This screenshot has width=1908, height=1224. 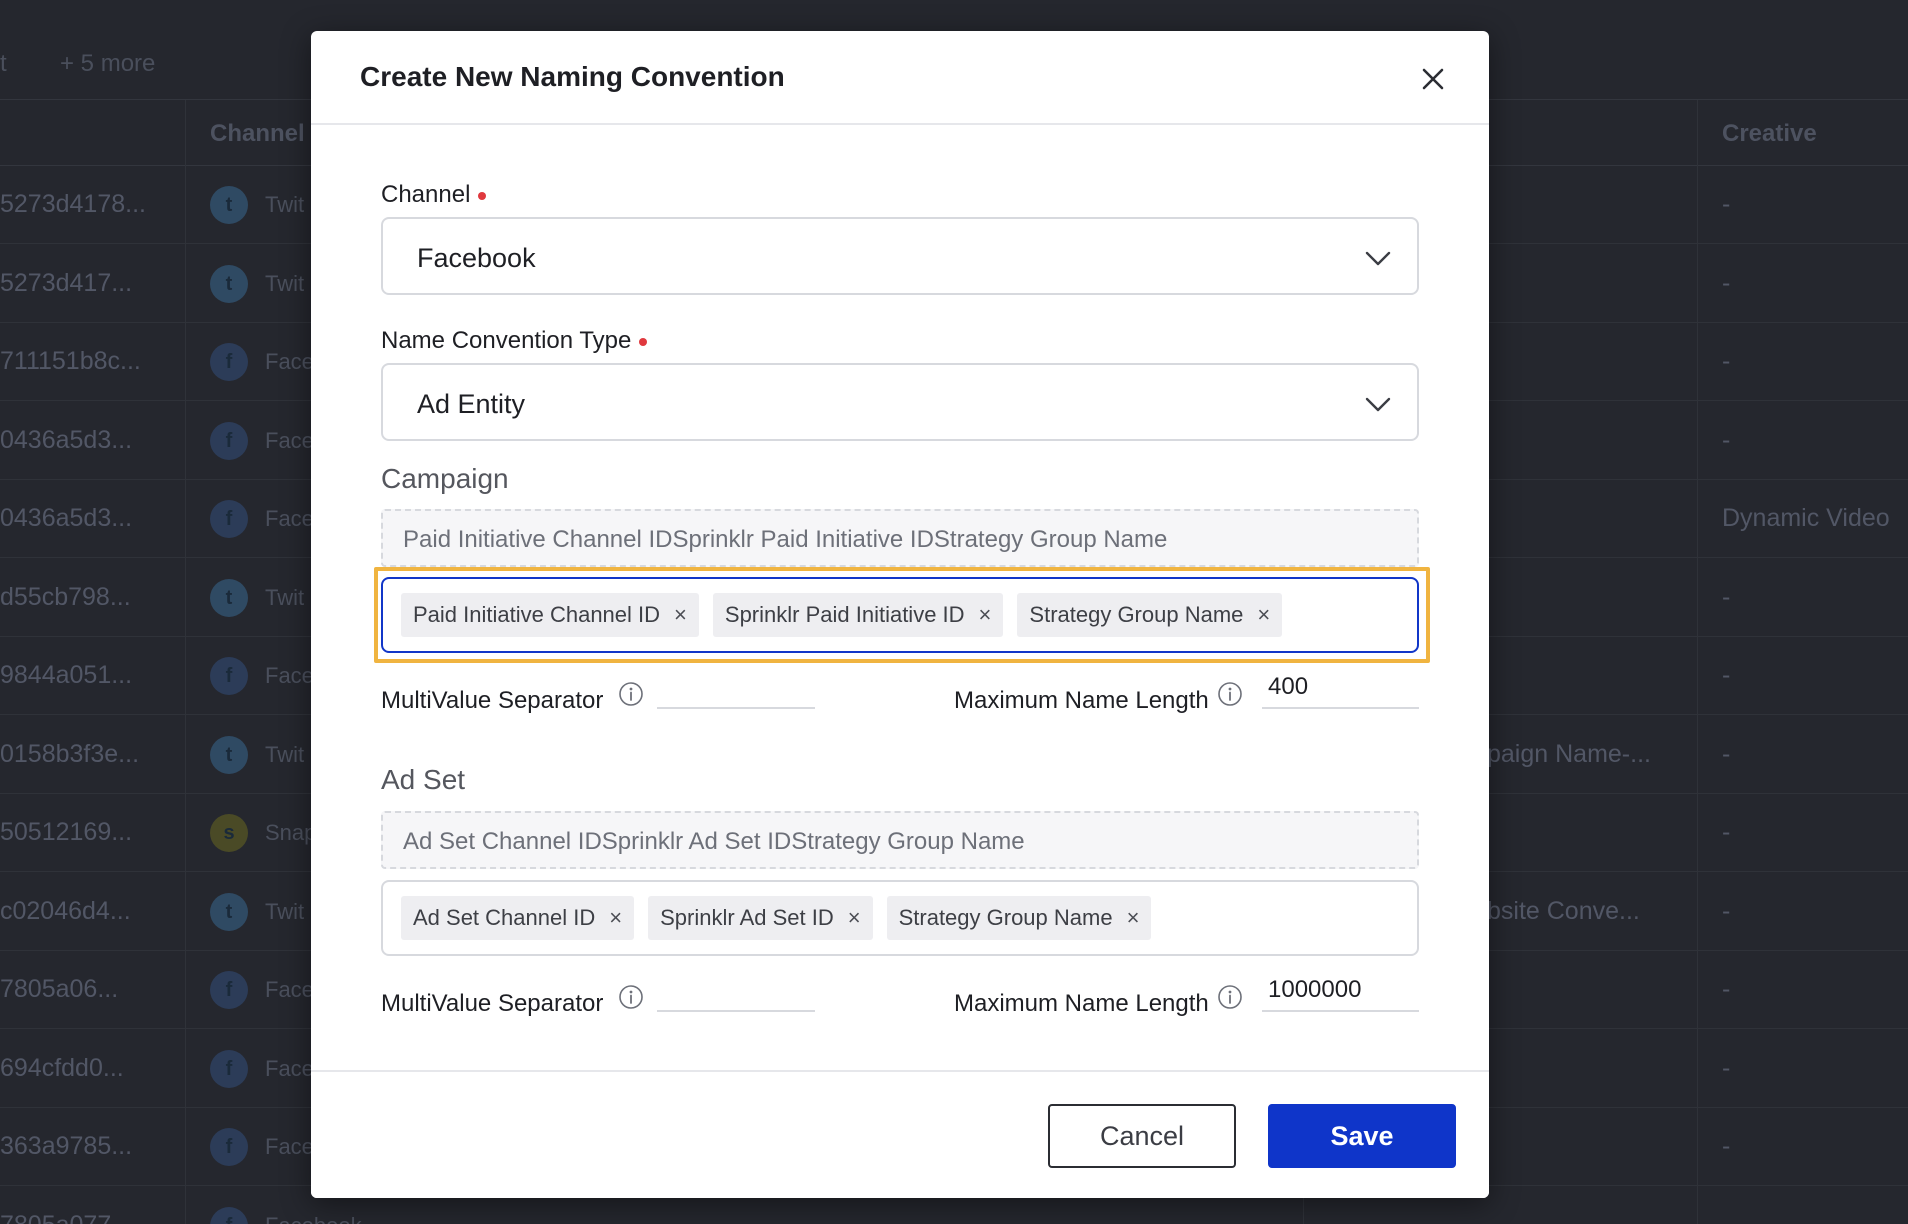 What do you see at coordinates (736, 688) in the screenshot?
I see `campaign-separator-input` at bounding box center [736, 688].